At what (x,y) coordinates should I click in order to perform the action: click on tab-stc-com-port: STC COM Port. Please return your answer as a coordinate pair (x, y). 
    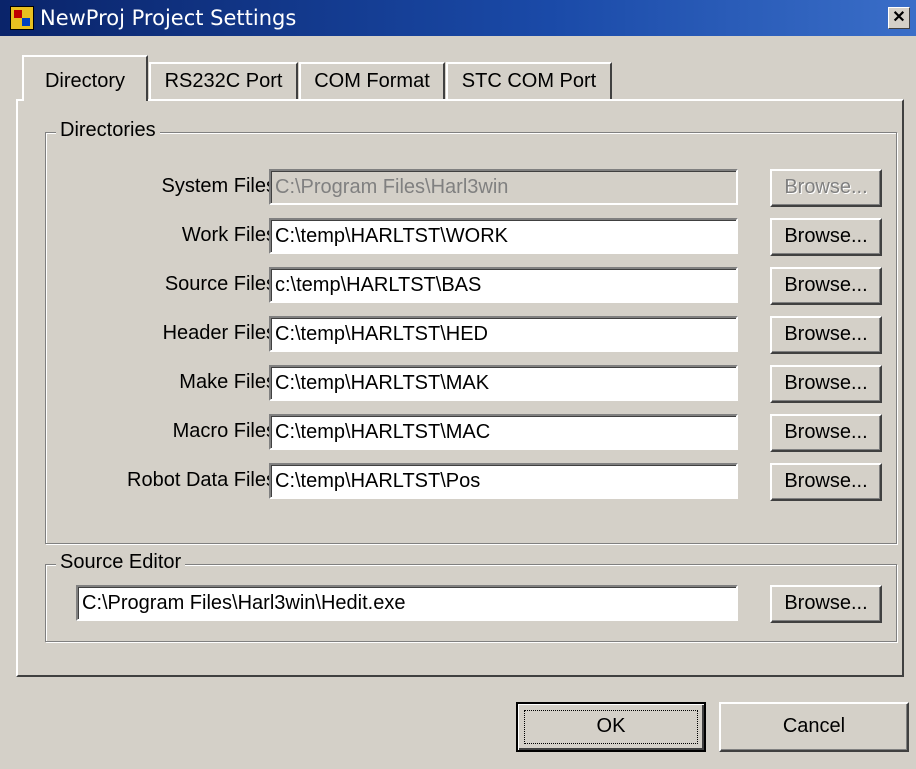
    Looking at the image, I should click on (529, 81).